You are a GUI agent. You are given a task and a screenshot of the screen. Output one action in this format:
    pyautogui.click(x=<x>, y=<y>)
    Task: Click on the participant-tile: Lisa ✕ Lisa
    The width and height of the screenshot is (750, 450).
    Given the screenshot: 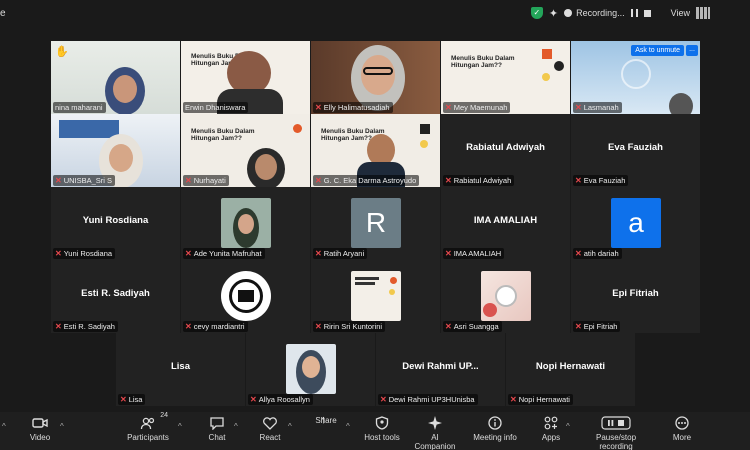 What is the action you would take?
    pyautogui.click(x=180, y=369)
    